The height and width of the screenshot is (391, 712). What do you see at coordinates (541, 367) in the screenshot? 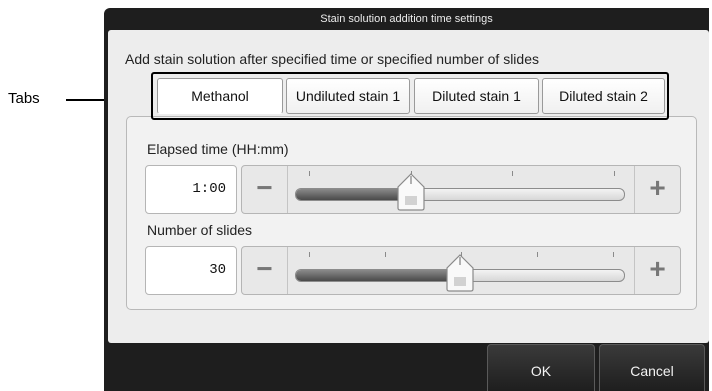
I see `ok-button: OK` at bounding box center [541, 367].